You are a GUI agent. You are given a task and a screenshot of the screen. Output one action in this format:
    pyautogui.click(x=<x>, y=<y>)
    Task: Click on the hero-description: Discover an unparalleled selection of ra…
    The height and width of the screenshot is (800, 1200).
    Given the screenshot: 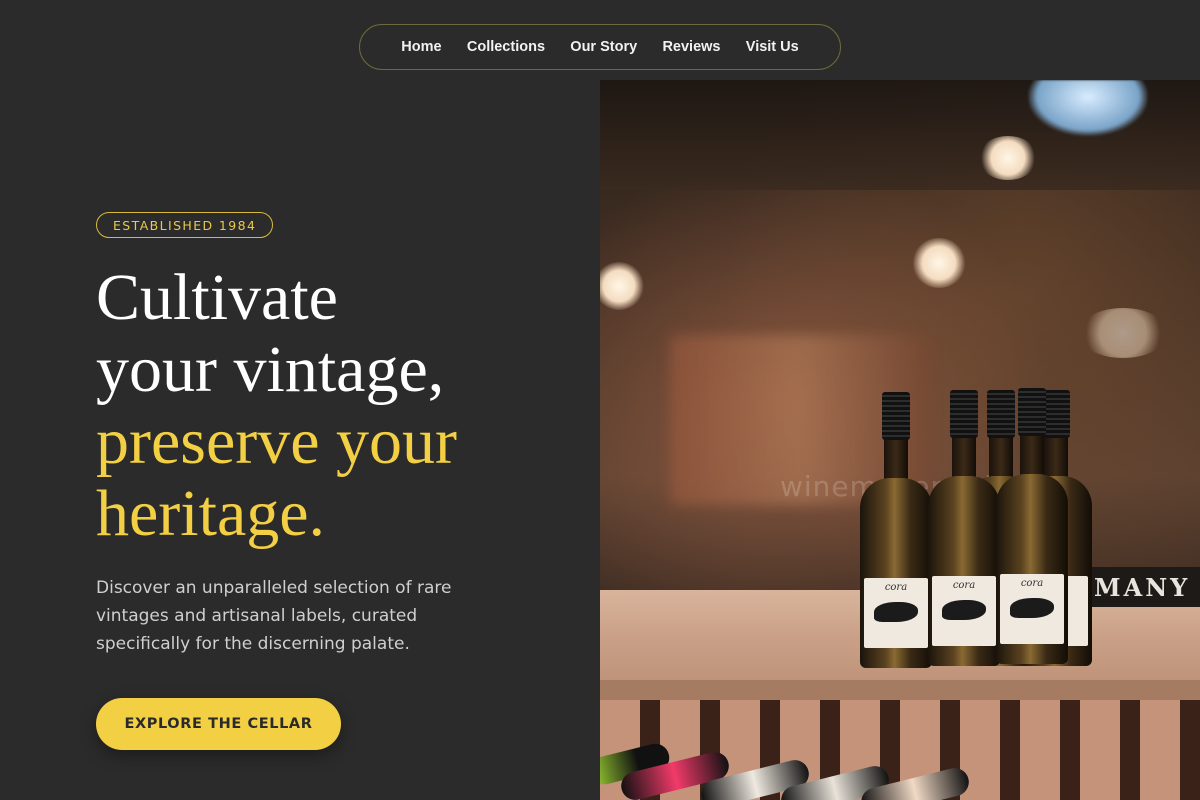 What is the action you would take?
    pyautogui.click(x=274, y=616)
    